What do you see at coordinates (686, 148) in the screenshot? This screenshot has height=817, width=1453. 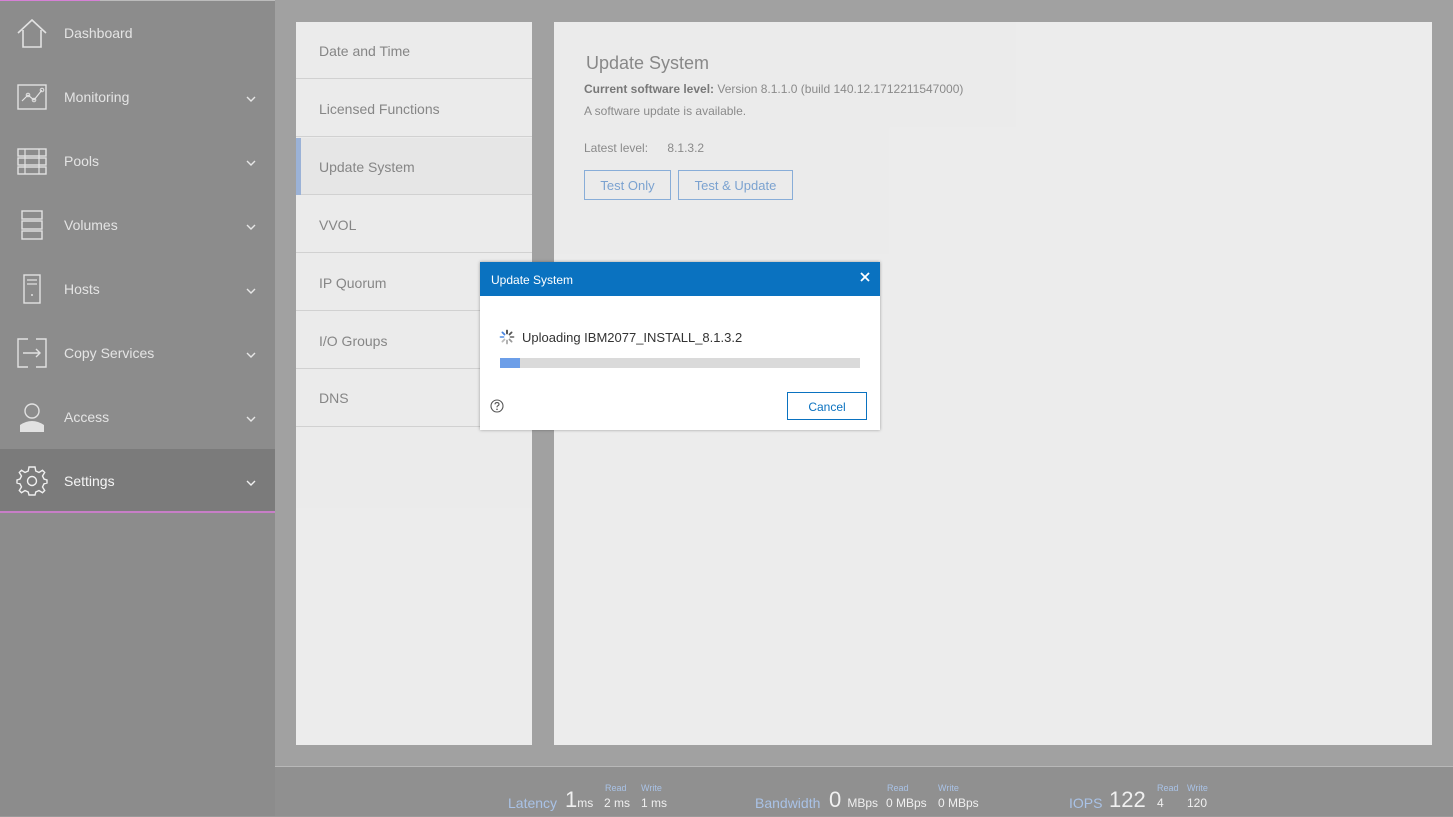 I see `latest-level-value: 8.1.3.2` at bounding box center [686, 148].